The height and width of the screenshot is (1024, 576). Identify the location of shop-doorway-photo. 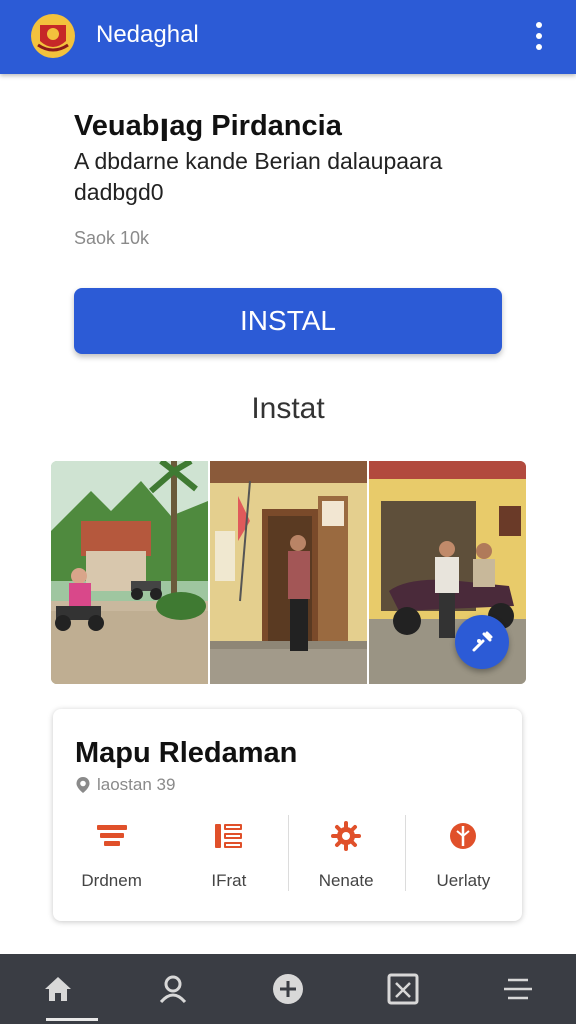
(288, 572).